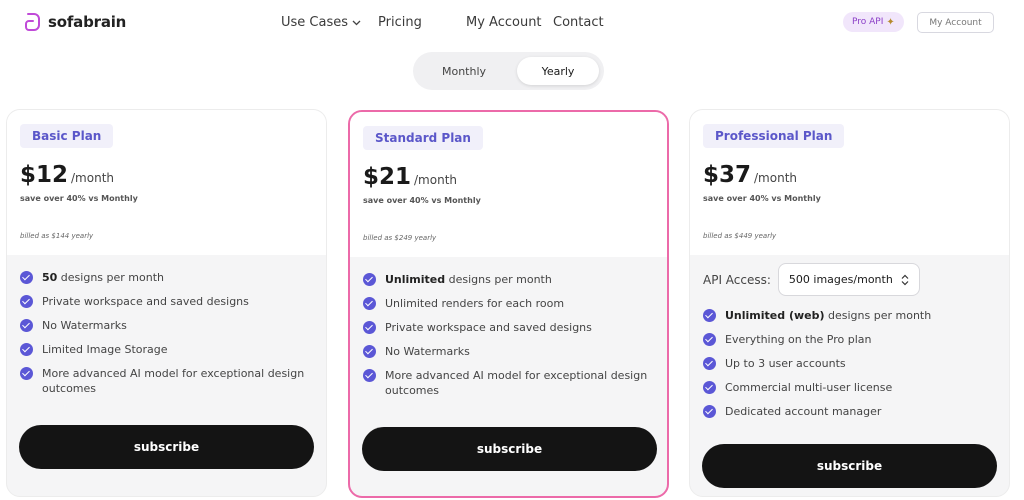  Describe the element at coordinates (387, 177) in the screenshot. I see `price-amount: $21` at that location.